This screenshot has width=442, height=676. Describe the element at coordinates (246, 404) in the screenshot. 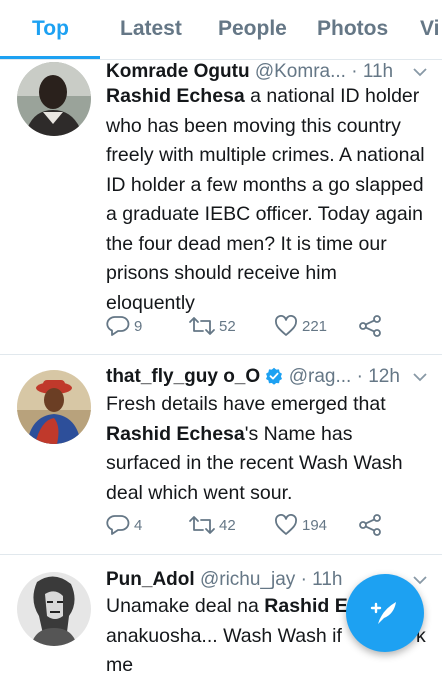

I see `tweet-text-pre: Fresh details have emerged that` at that location.